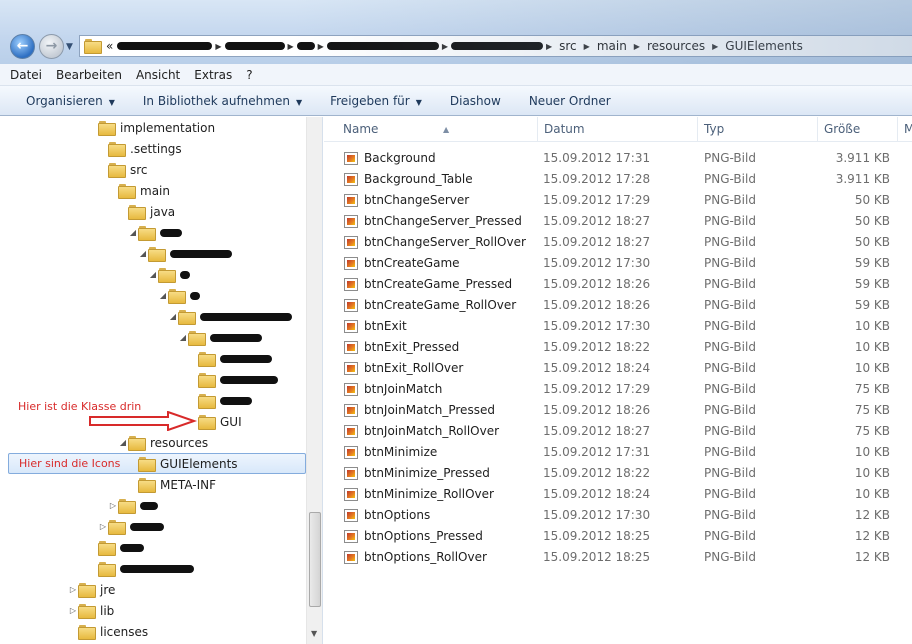  What do you see at coordinates (91, 610) in the screenshot?
I see `tree-item-lib: ▷ lib` at bounding box center [91, 610].